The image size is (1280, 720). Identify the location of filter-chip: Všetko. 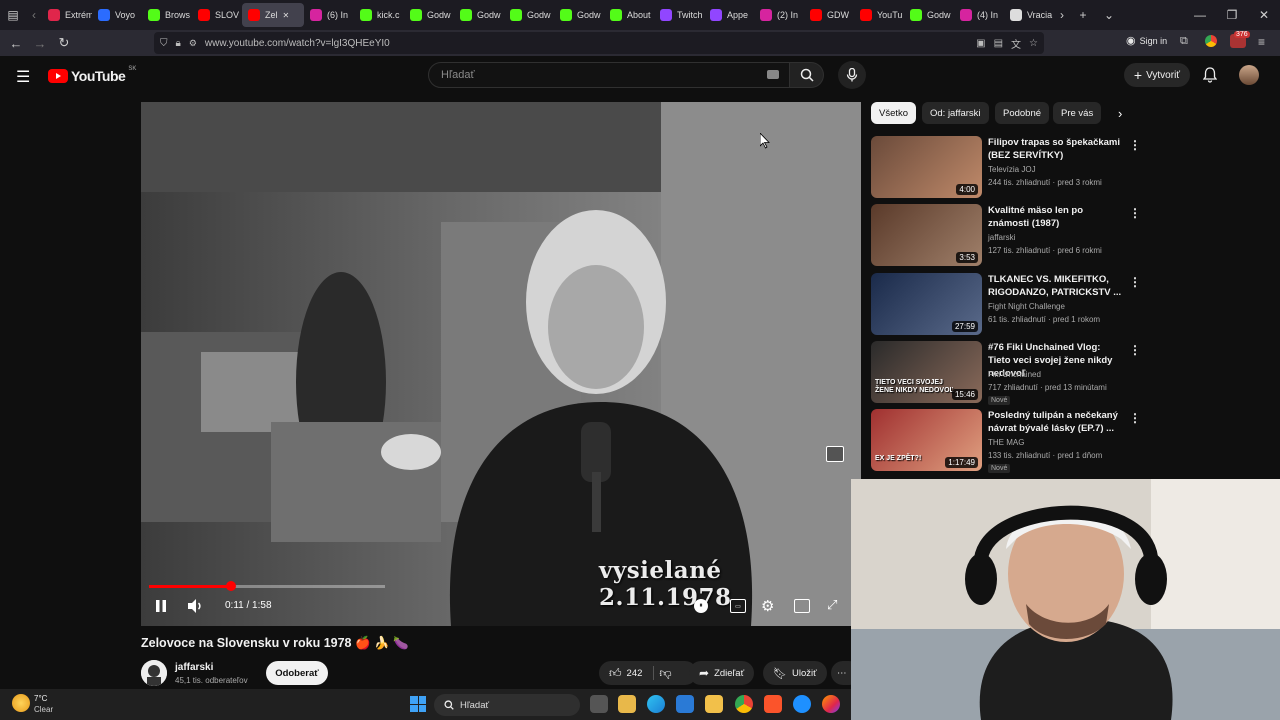
(894, 113).